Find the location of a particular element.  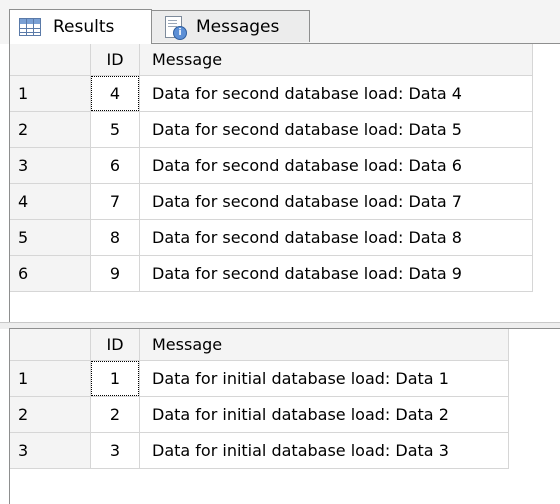

tab-results: Results is located at coordinates (80, 26).